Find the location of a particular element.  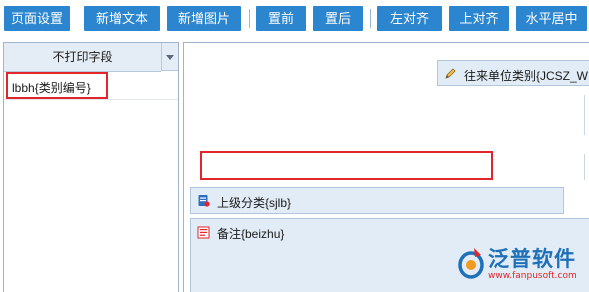

logo-ring-icon is located at coordinates (471, 263).